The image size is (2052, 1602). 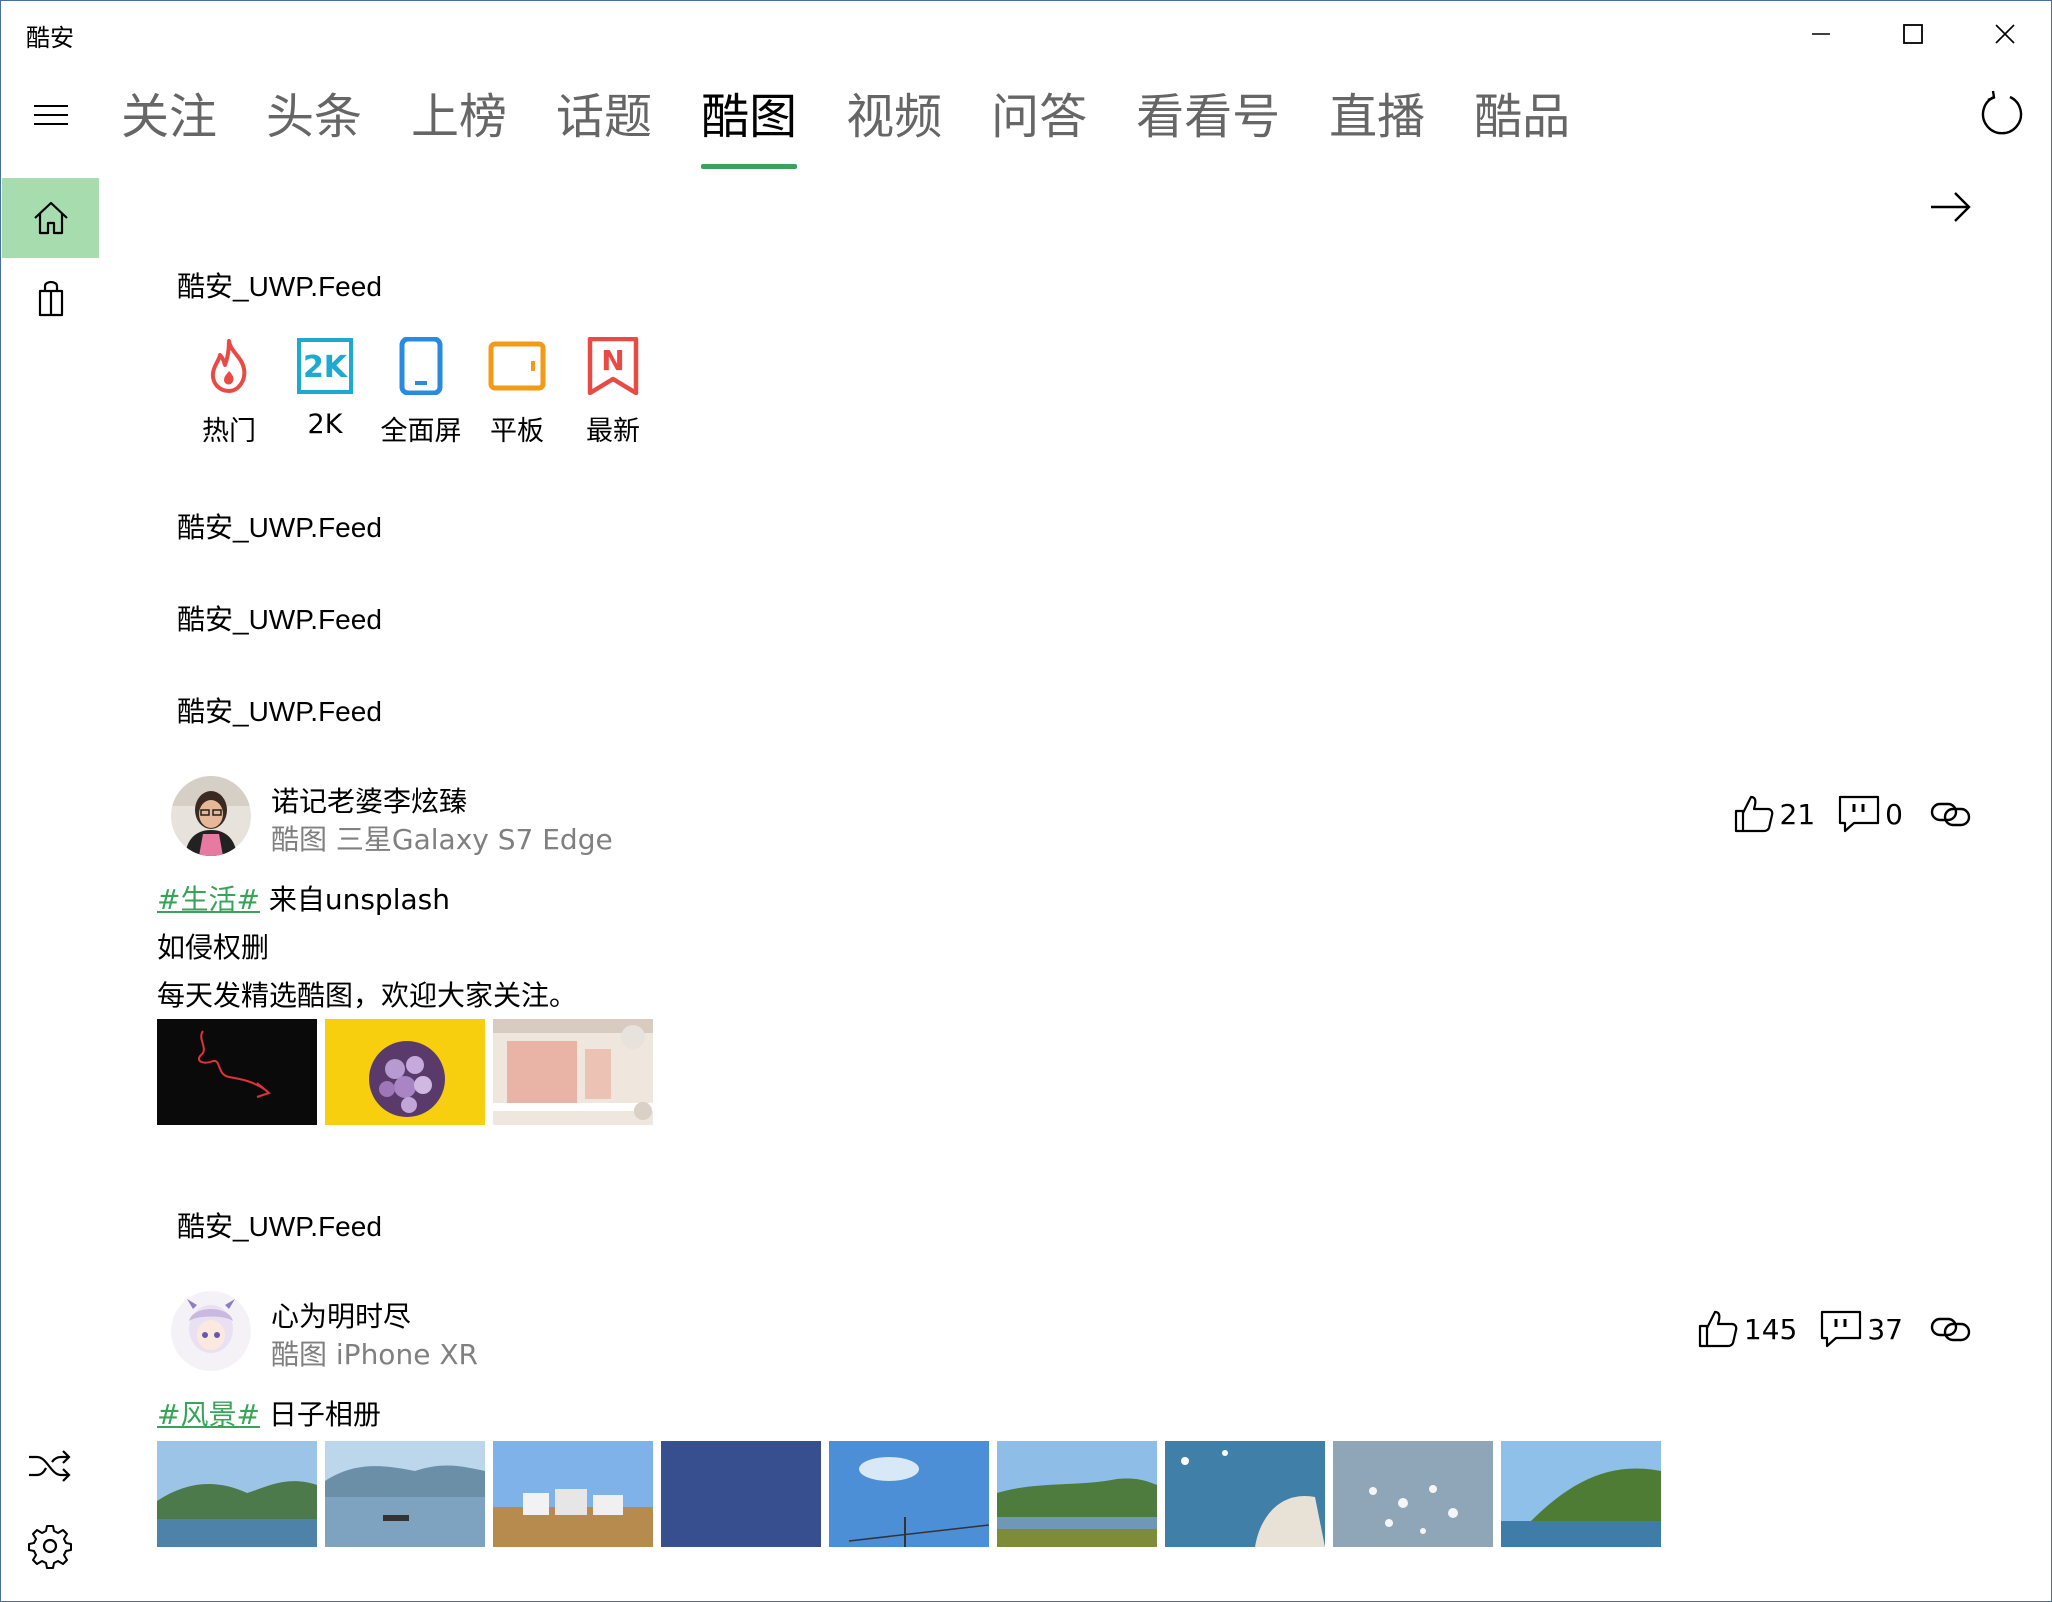 I want to click on home-icon, so click(x=50, y=218).